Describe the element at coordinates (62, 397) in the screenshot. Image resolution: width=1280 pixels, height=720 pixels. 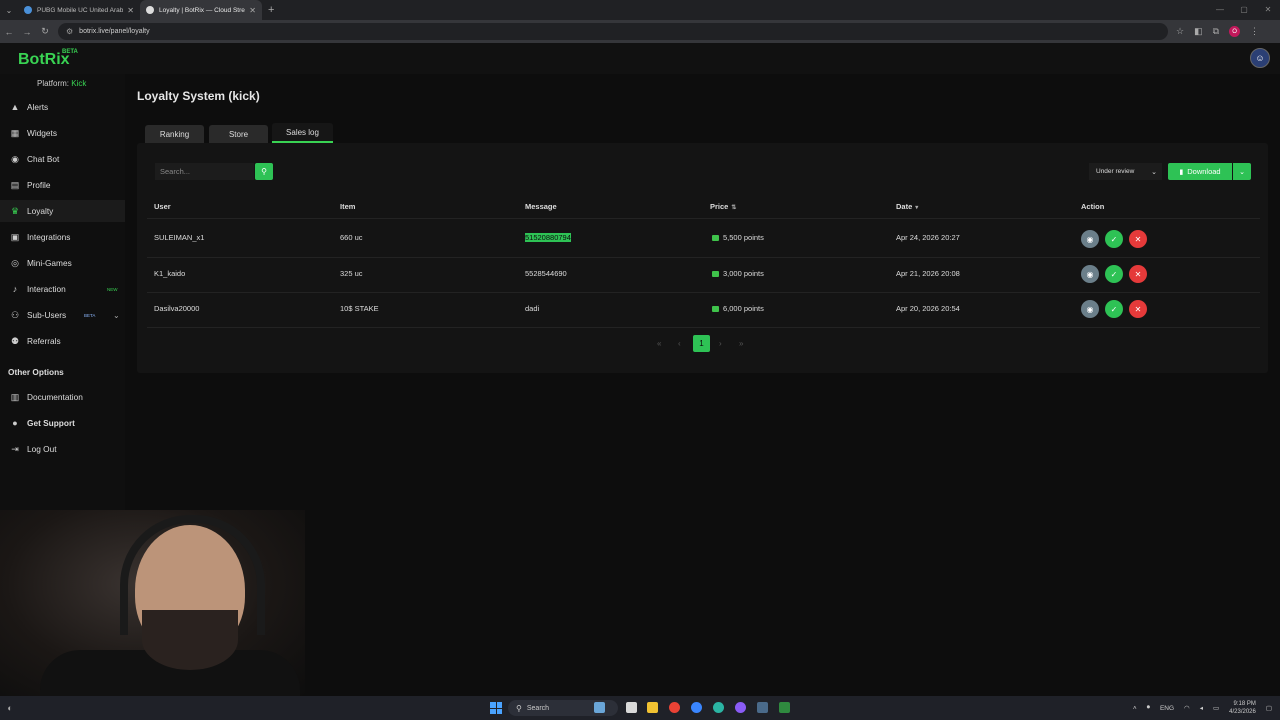
I see `sidebar-item-documentation: ▥ Documentation` at that location.